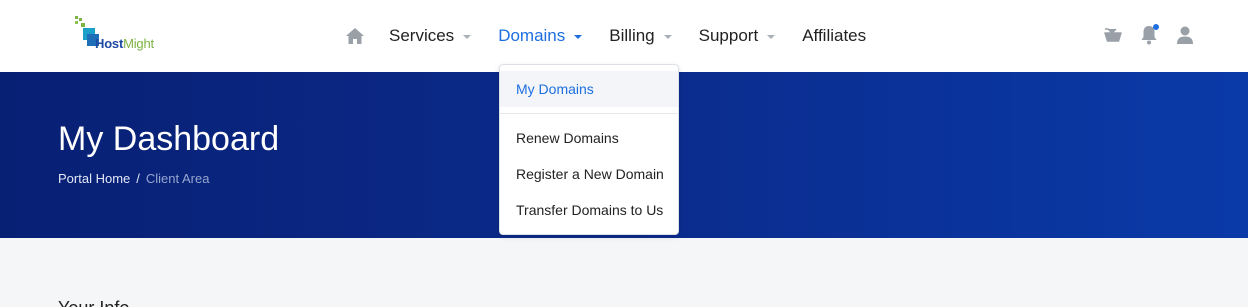  I want to click on hostmight-logo: HostMight, so click(127, 35).